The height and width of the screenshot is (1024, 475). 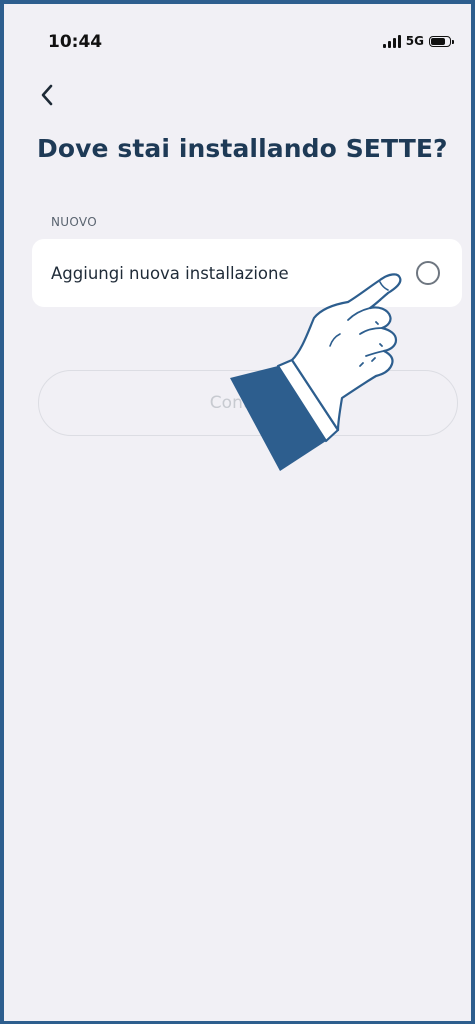 What do you see at coordinates (237, 44) in the screenshot?
I see `status-bar: 10:44 5G` at bounding box center [237, 44].